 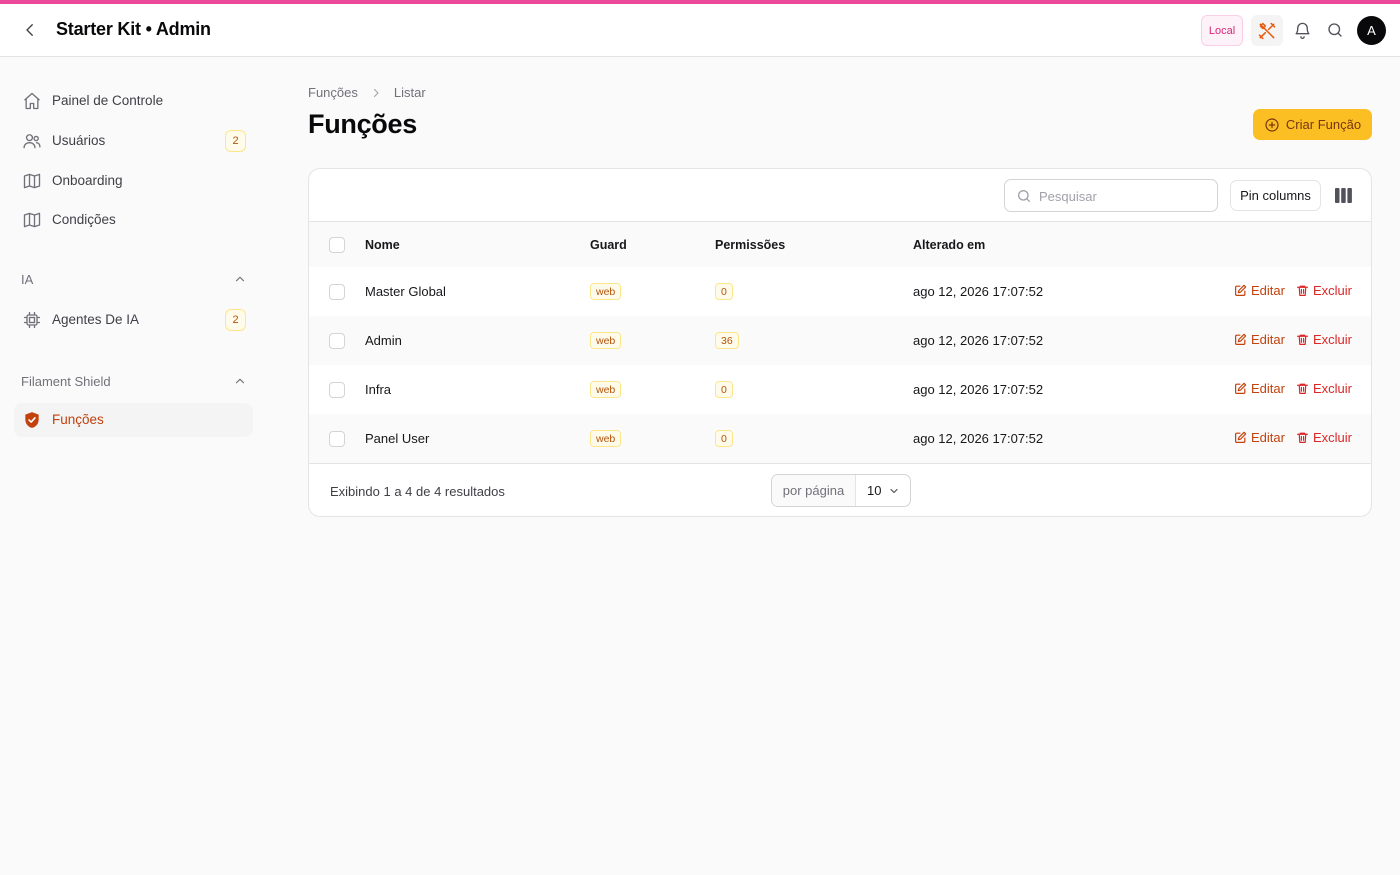 What do you see at coordinates (383, 340) in the screenshot?
I see `role-name: Admin` at bounding box center [383, 340].